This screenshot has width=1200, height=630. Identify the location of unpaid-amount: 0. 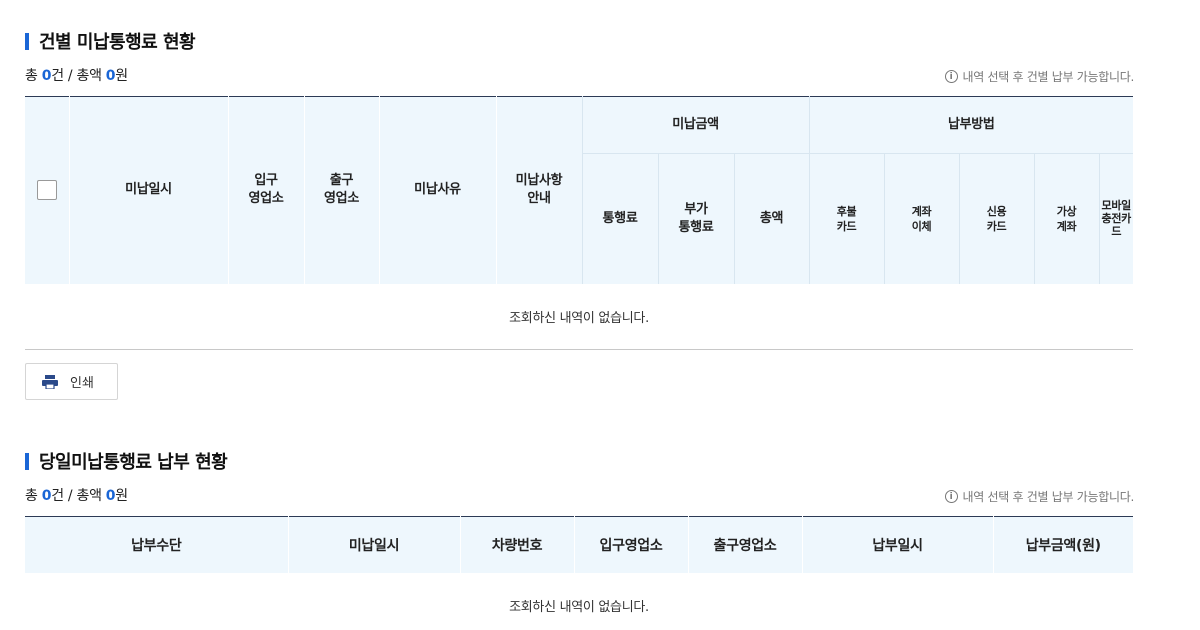
(110, 76).